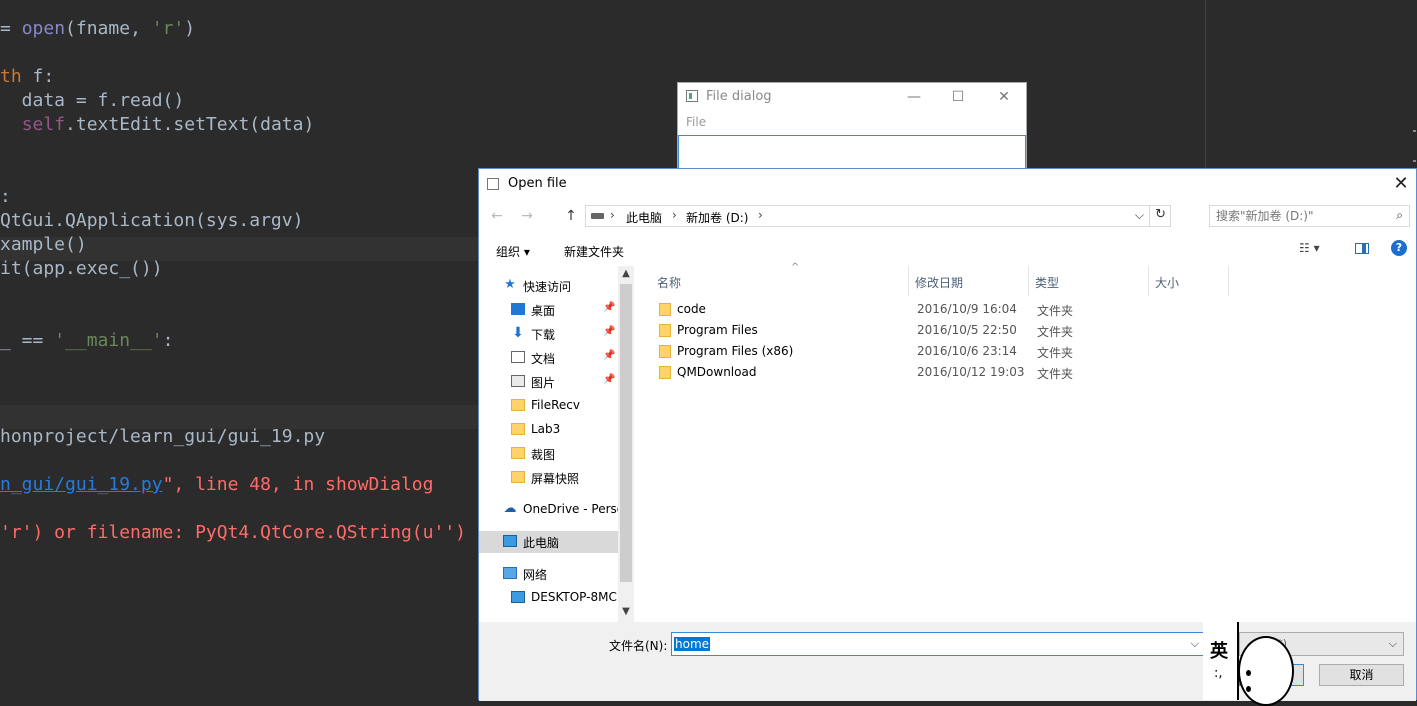 The image size is (1417, 706). What do you see at coordinates (947, 250) in the screenshot?
I see `dialog-toolbar: 组织 ▾ 新建文件夹 ☷ ▾ ?` at bounding box center [947, 250].